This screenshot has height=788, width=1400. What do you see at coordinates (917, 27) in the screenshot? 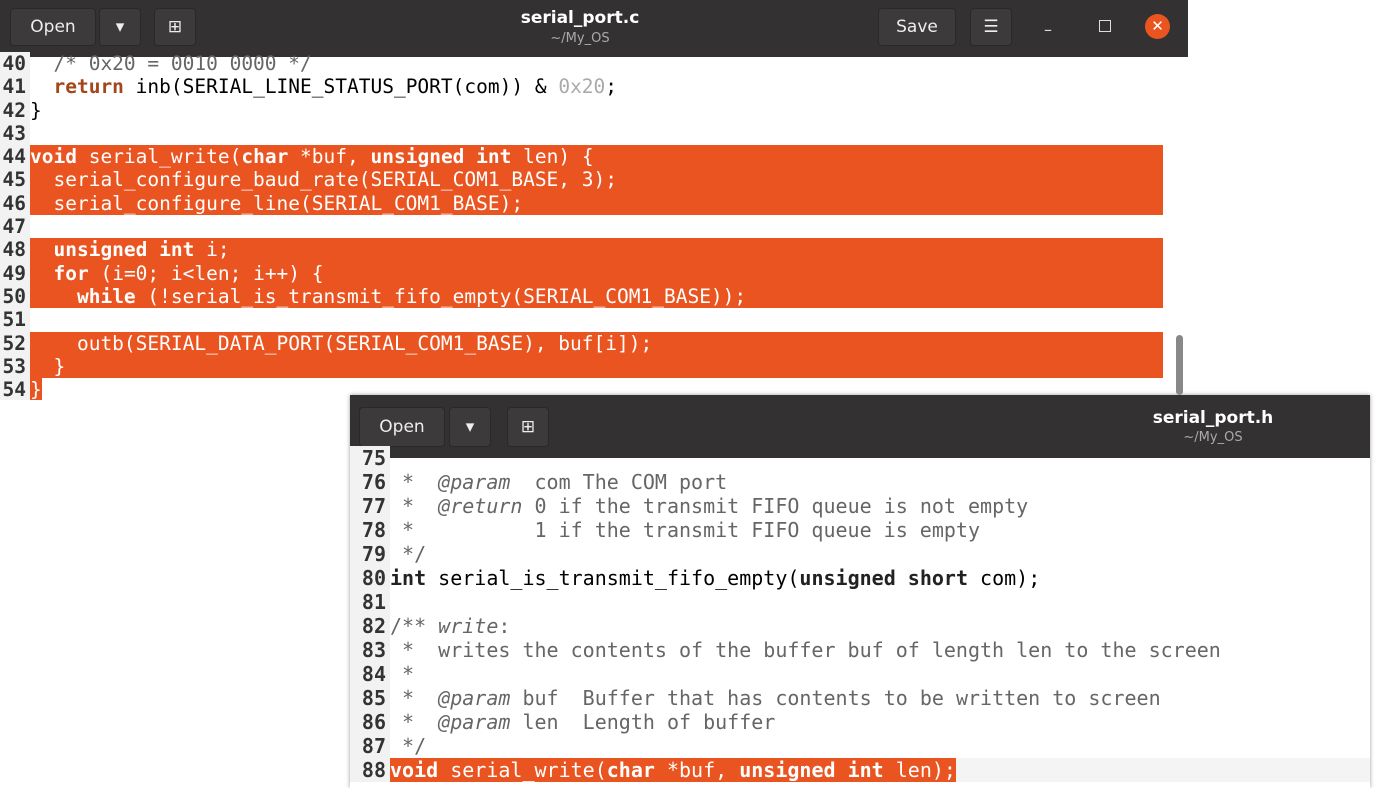
I see `save-button: Save` at bounding box center [917, 27].